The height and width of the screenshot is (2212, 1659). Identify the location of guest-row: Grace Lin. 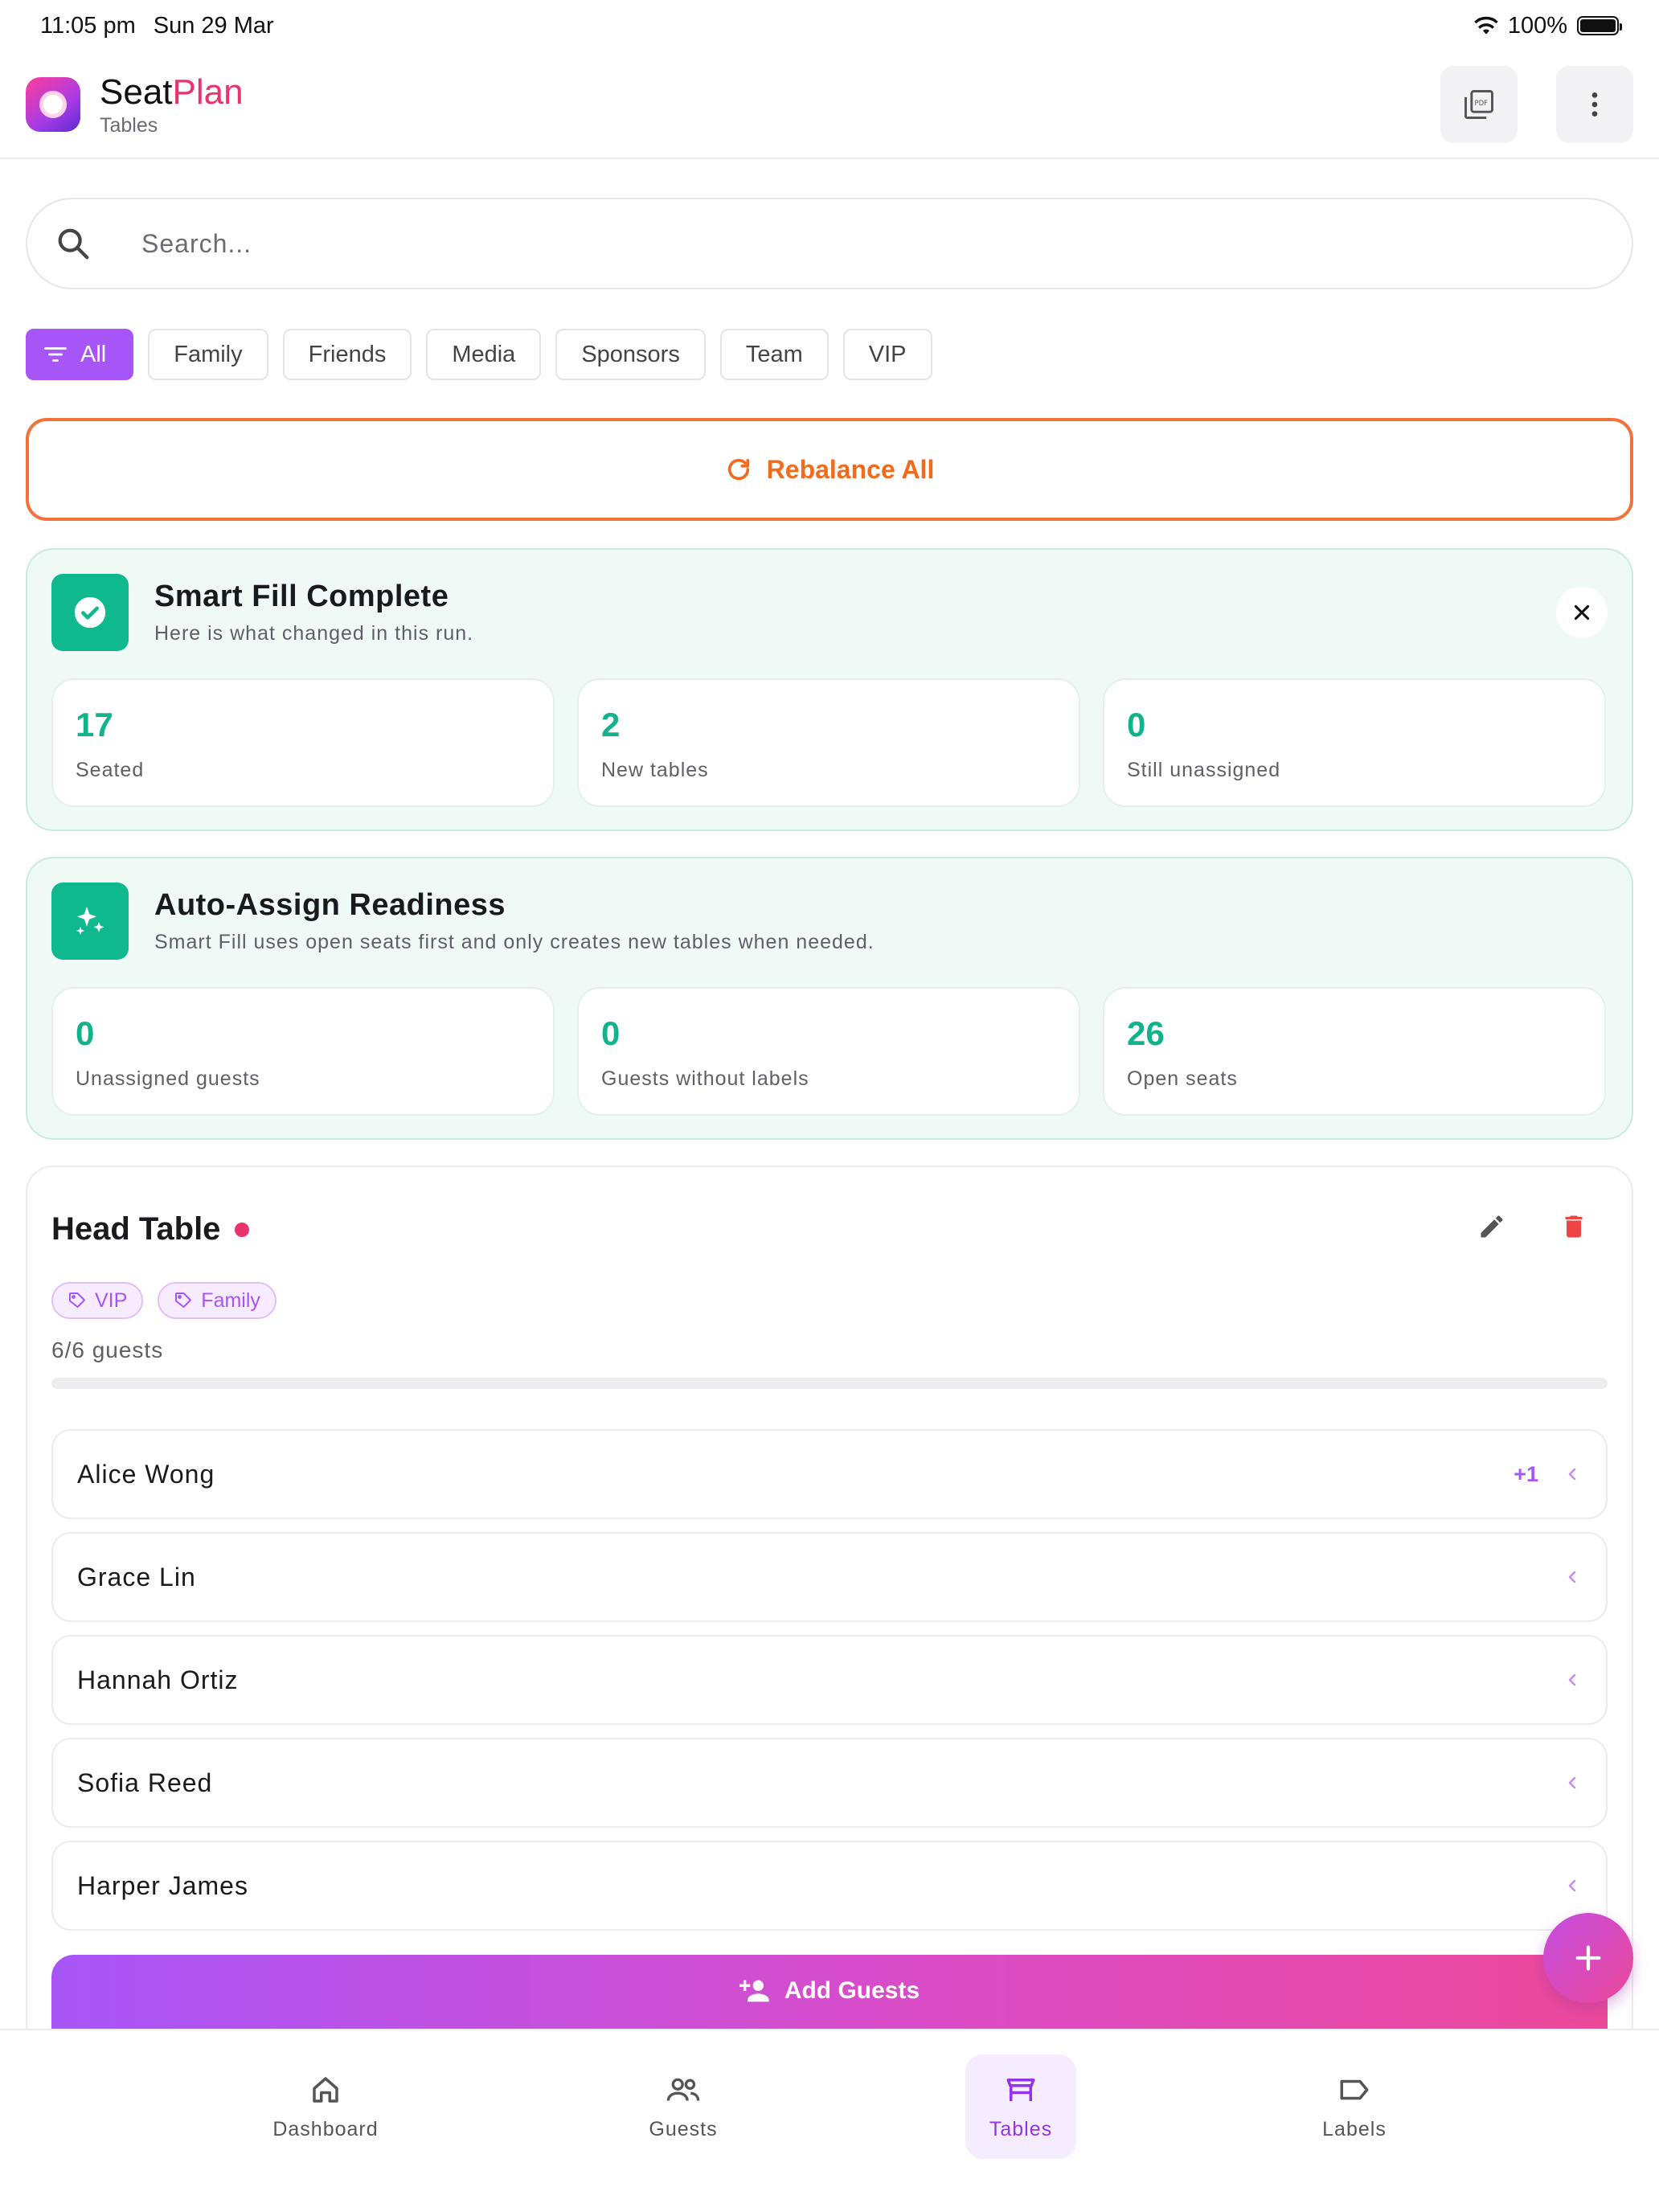
(829, 1577).